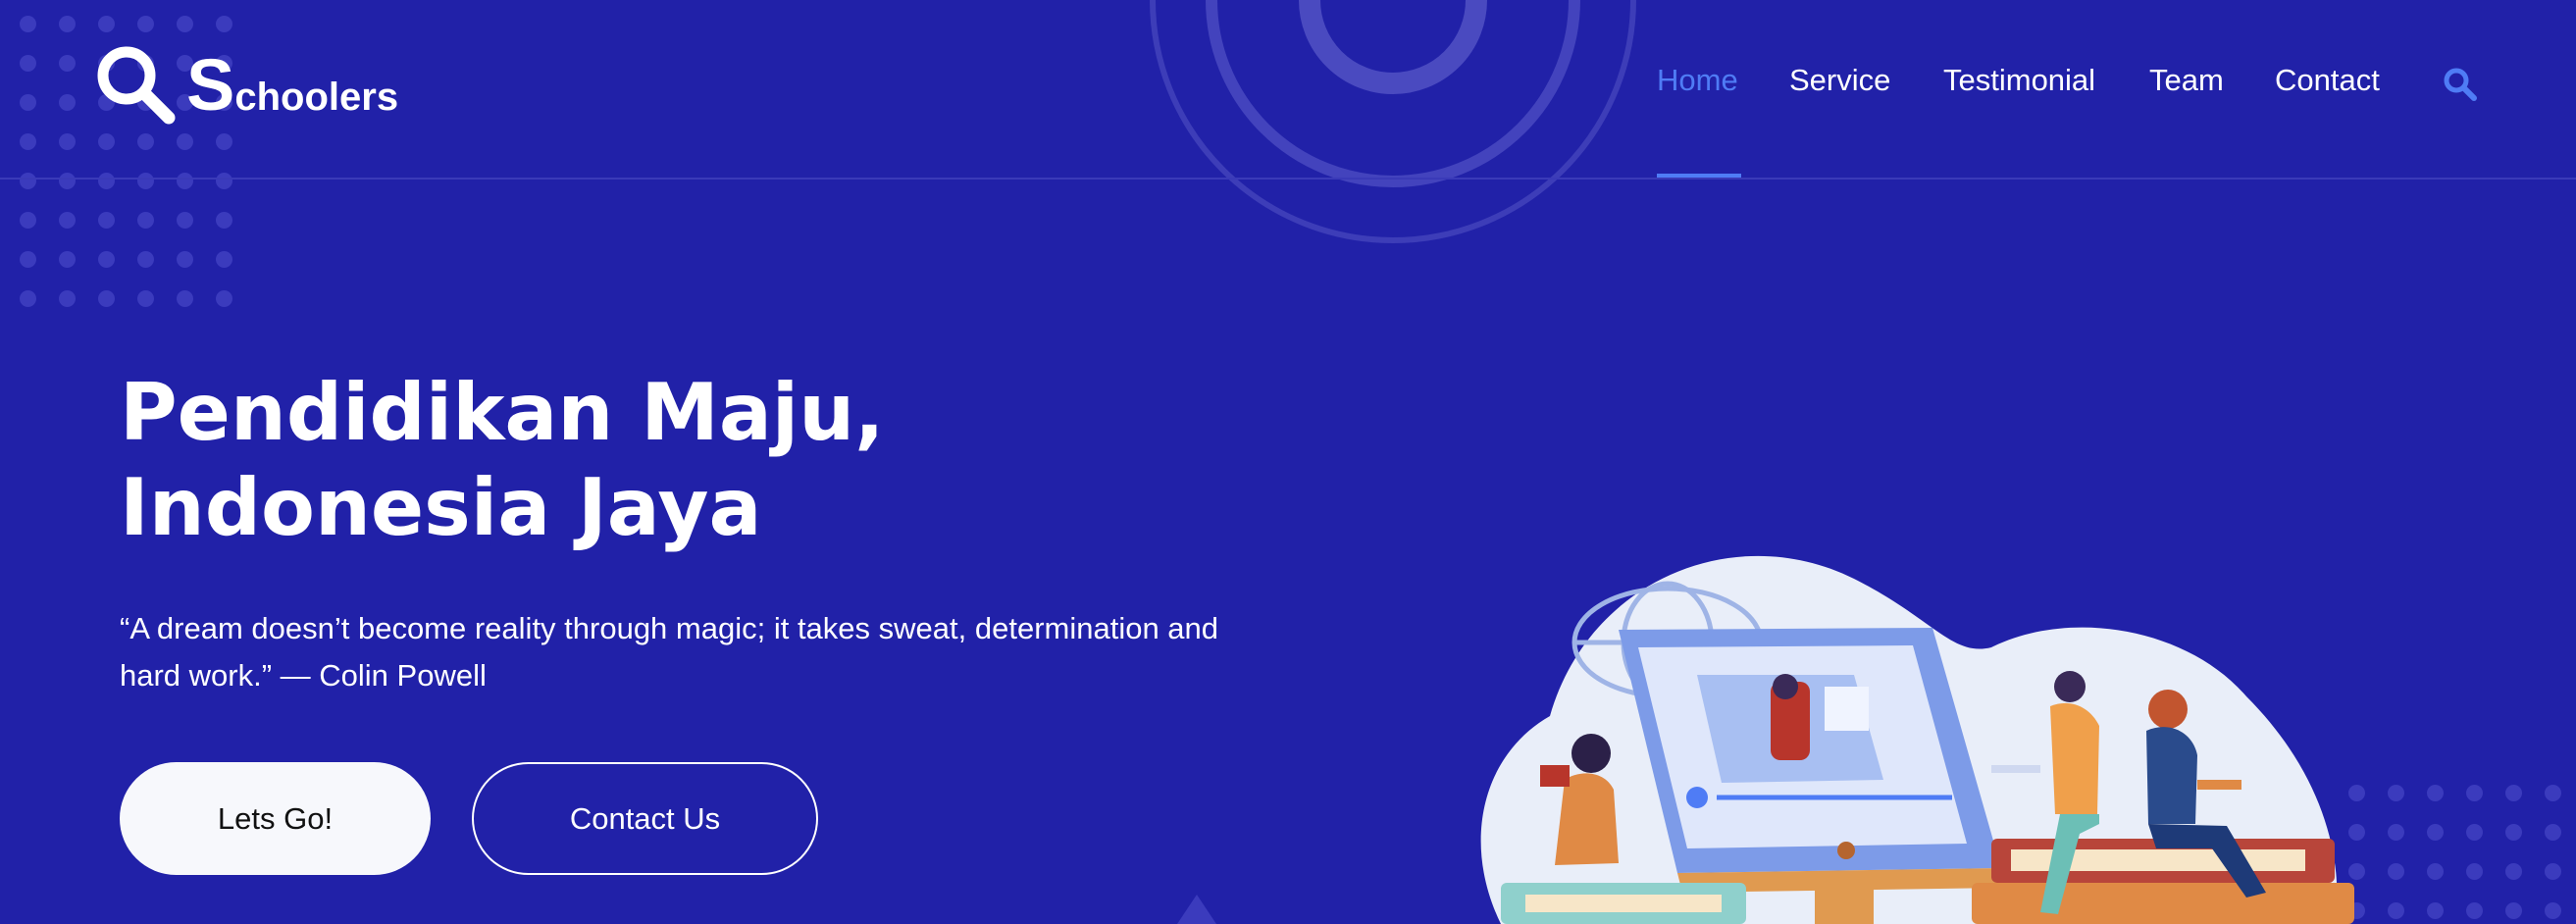  I want to click on nav-contact: Contact, so click(2327, 80).